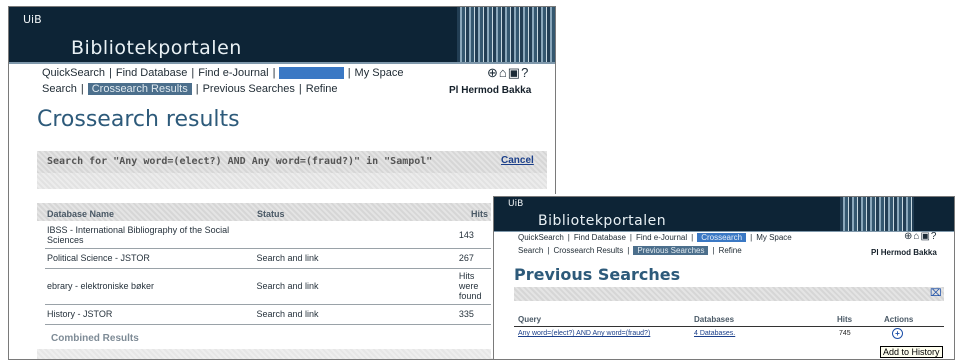 The image size is (961, 360). Describe the element at coordinates (911, 352) in the screenshot. I see `tooltip: Add to History` at that location.